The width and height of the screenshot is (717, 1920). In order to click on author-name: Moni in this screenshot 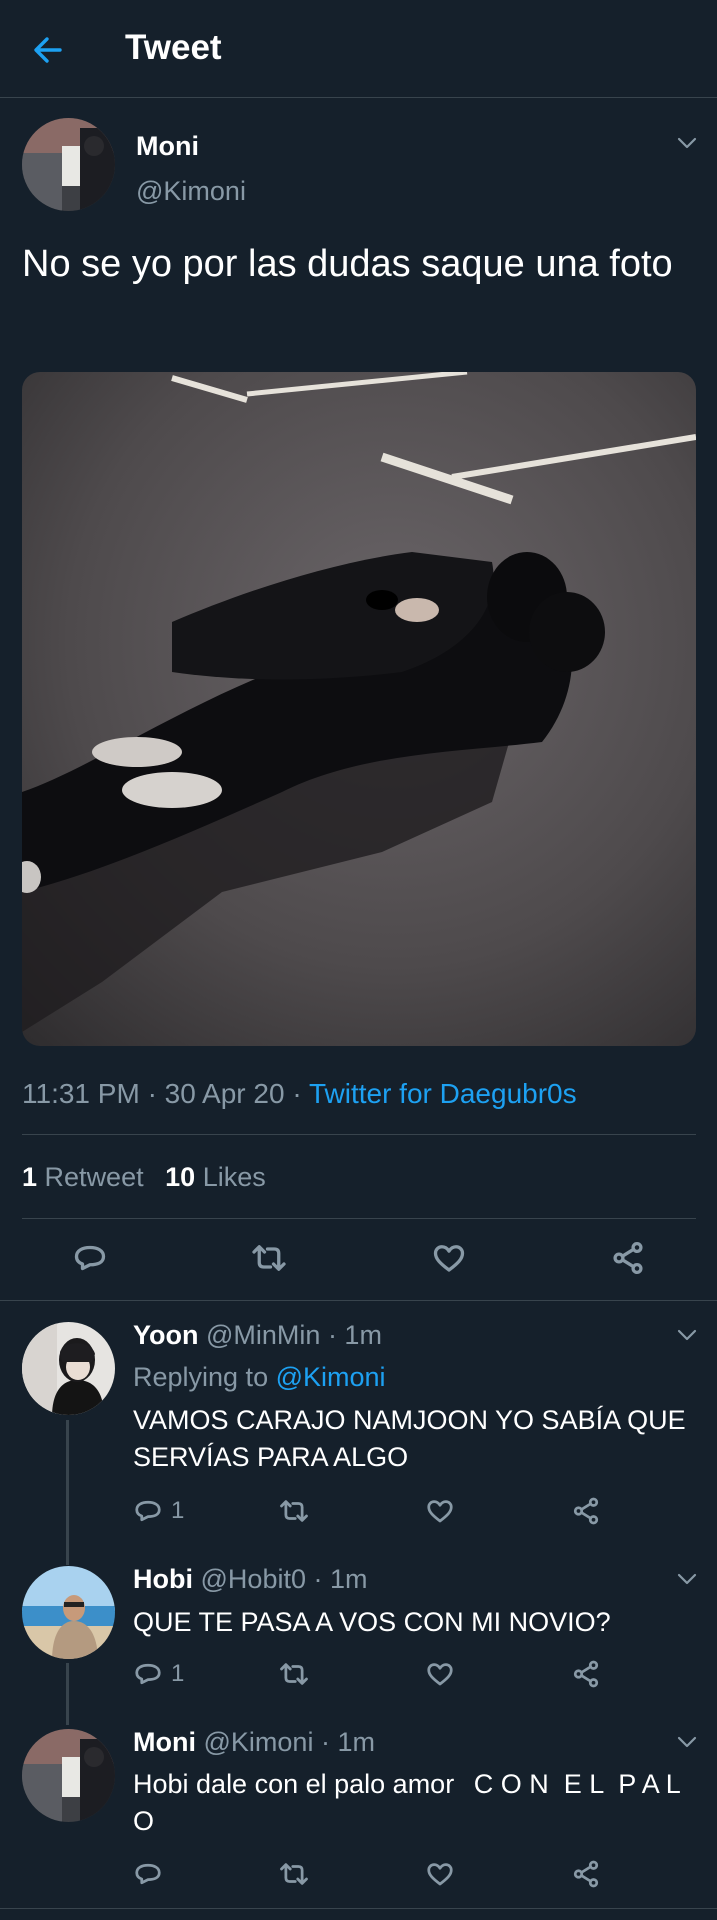, I will do `click(167, 146)`.